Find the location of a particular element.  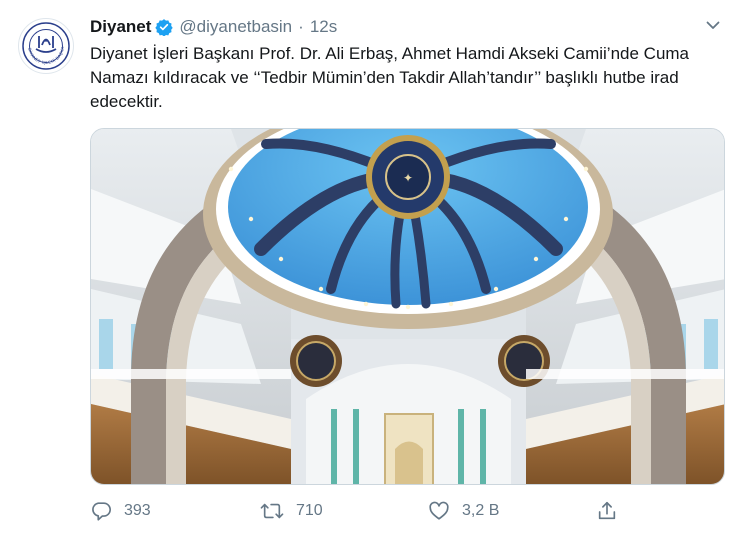

share-icon is located at coordinates (607, 510).